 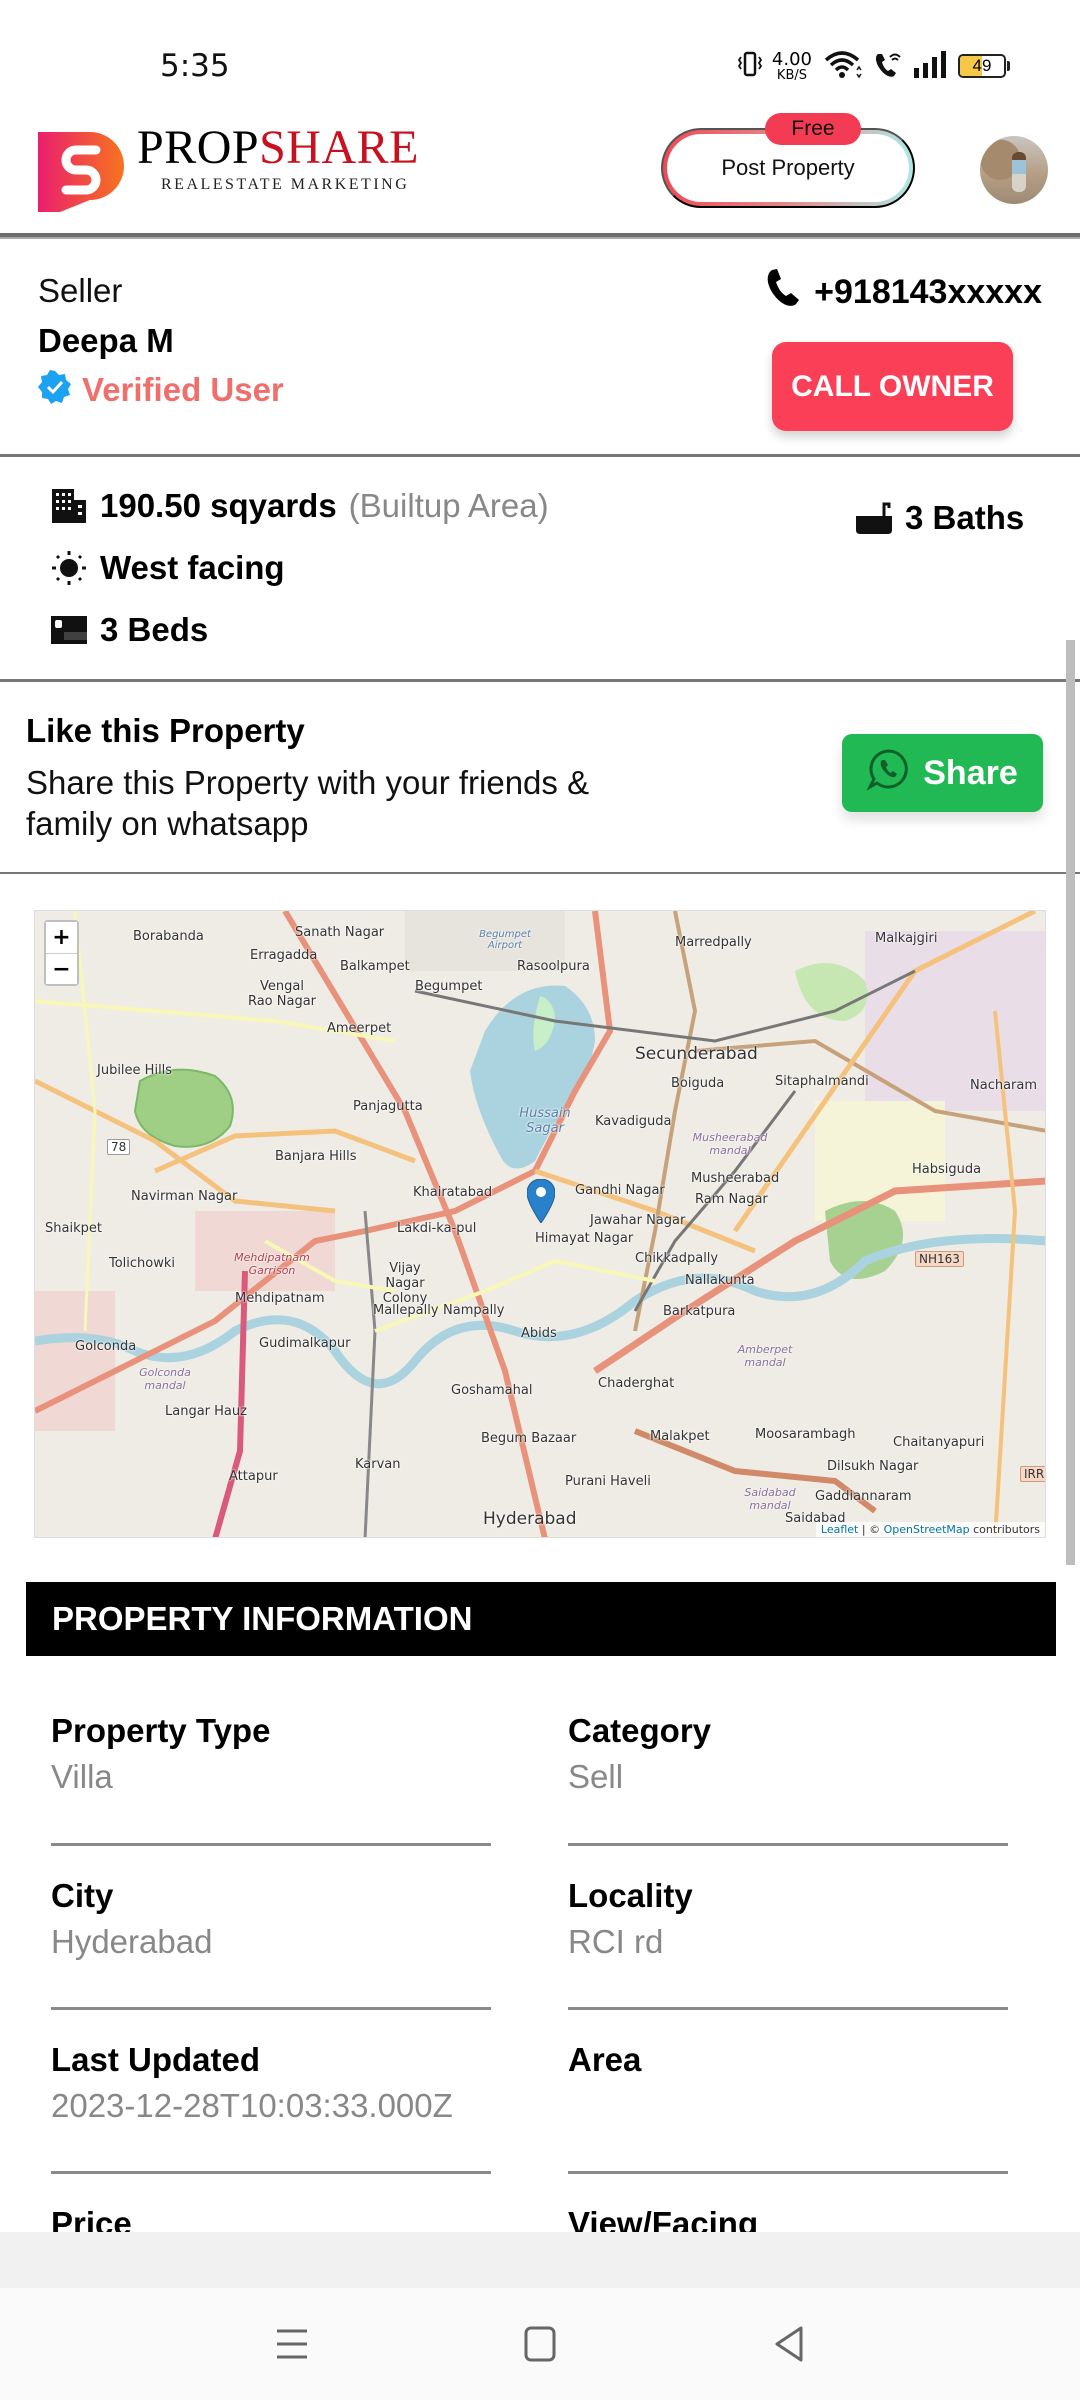 I want to click on map-label: Chikkadpally, so click(x=677, y=1258).